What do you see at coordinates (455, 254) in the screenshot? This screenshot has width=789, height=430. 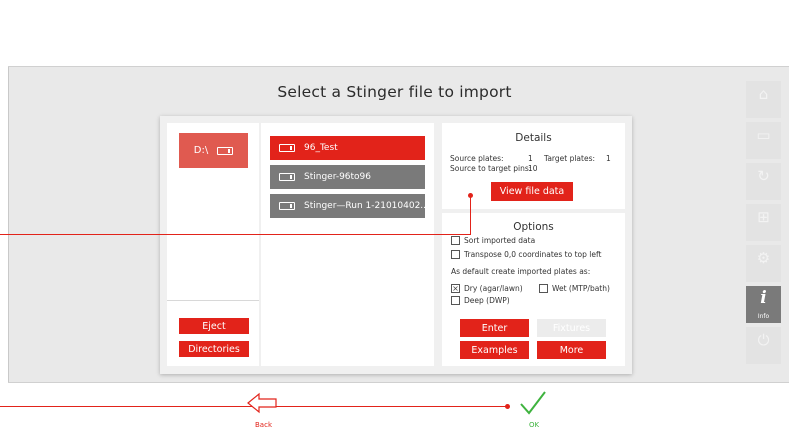 I see `transpose-checkbox` at bounding box center [455, 254].